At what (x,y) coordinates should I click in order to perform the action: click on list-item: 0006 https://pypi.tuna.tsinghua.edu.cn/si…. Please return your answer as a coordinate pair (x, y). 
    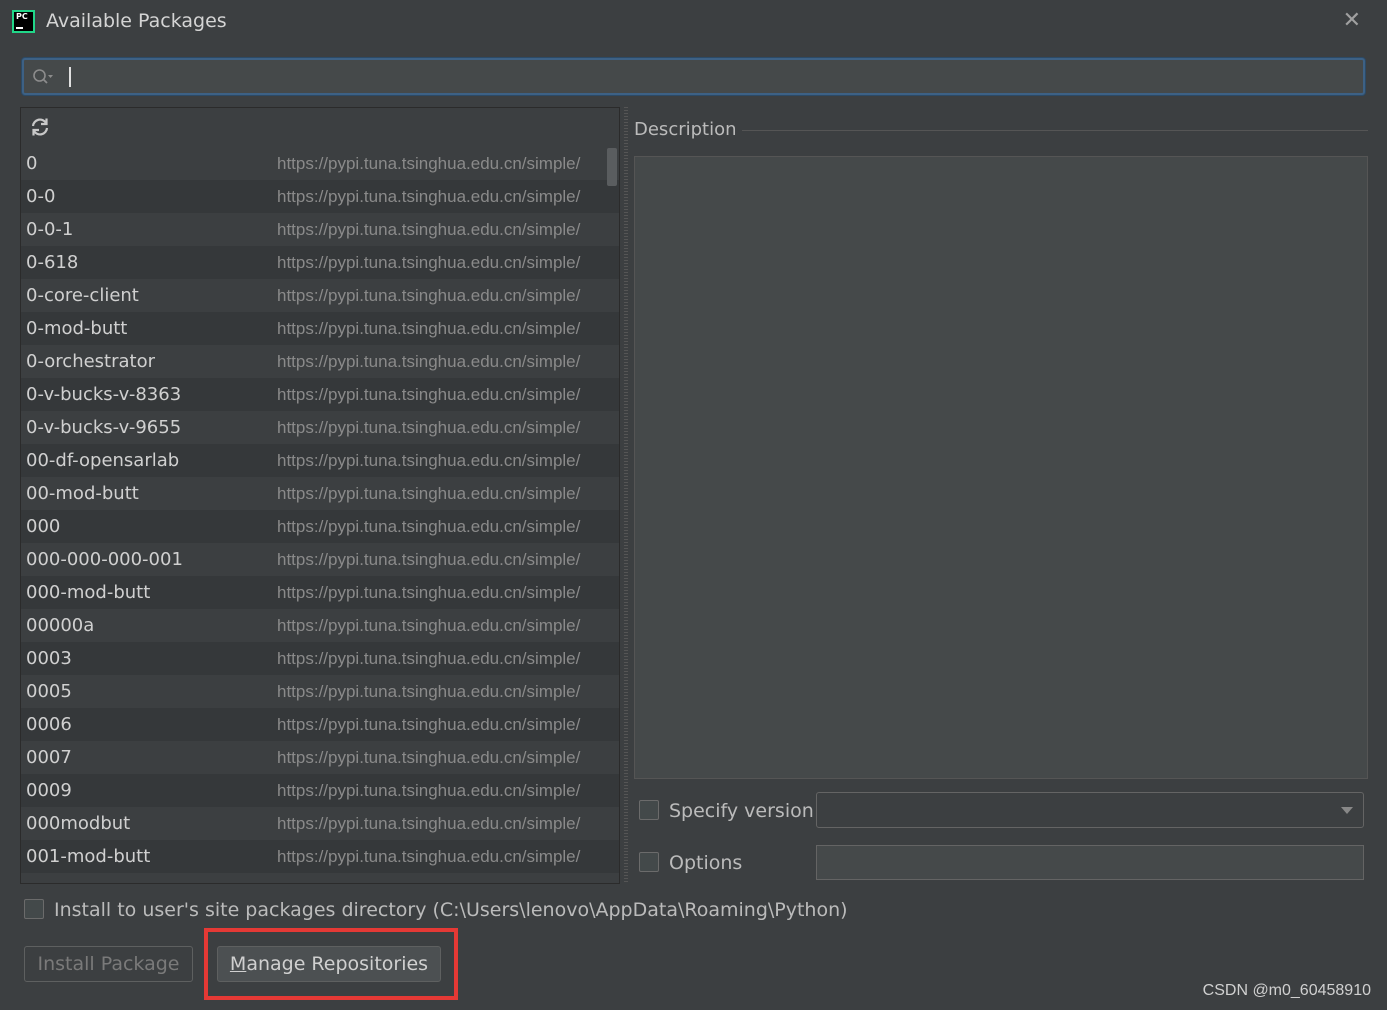
    Looking at the image, I should click on (320, 724).